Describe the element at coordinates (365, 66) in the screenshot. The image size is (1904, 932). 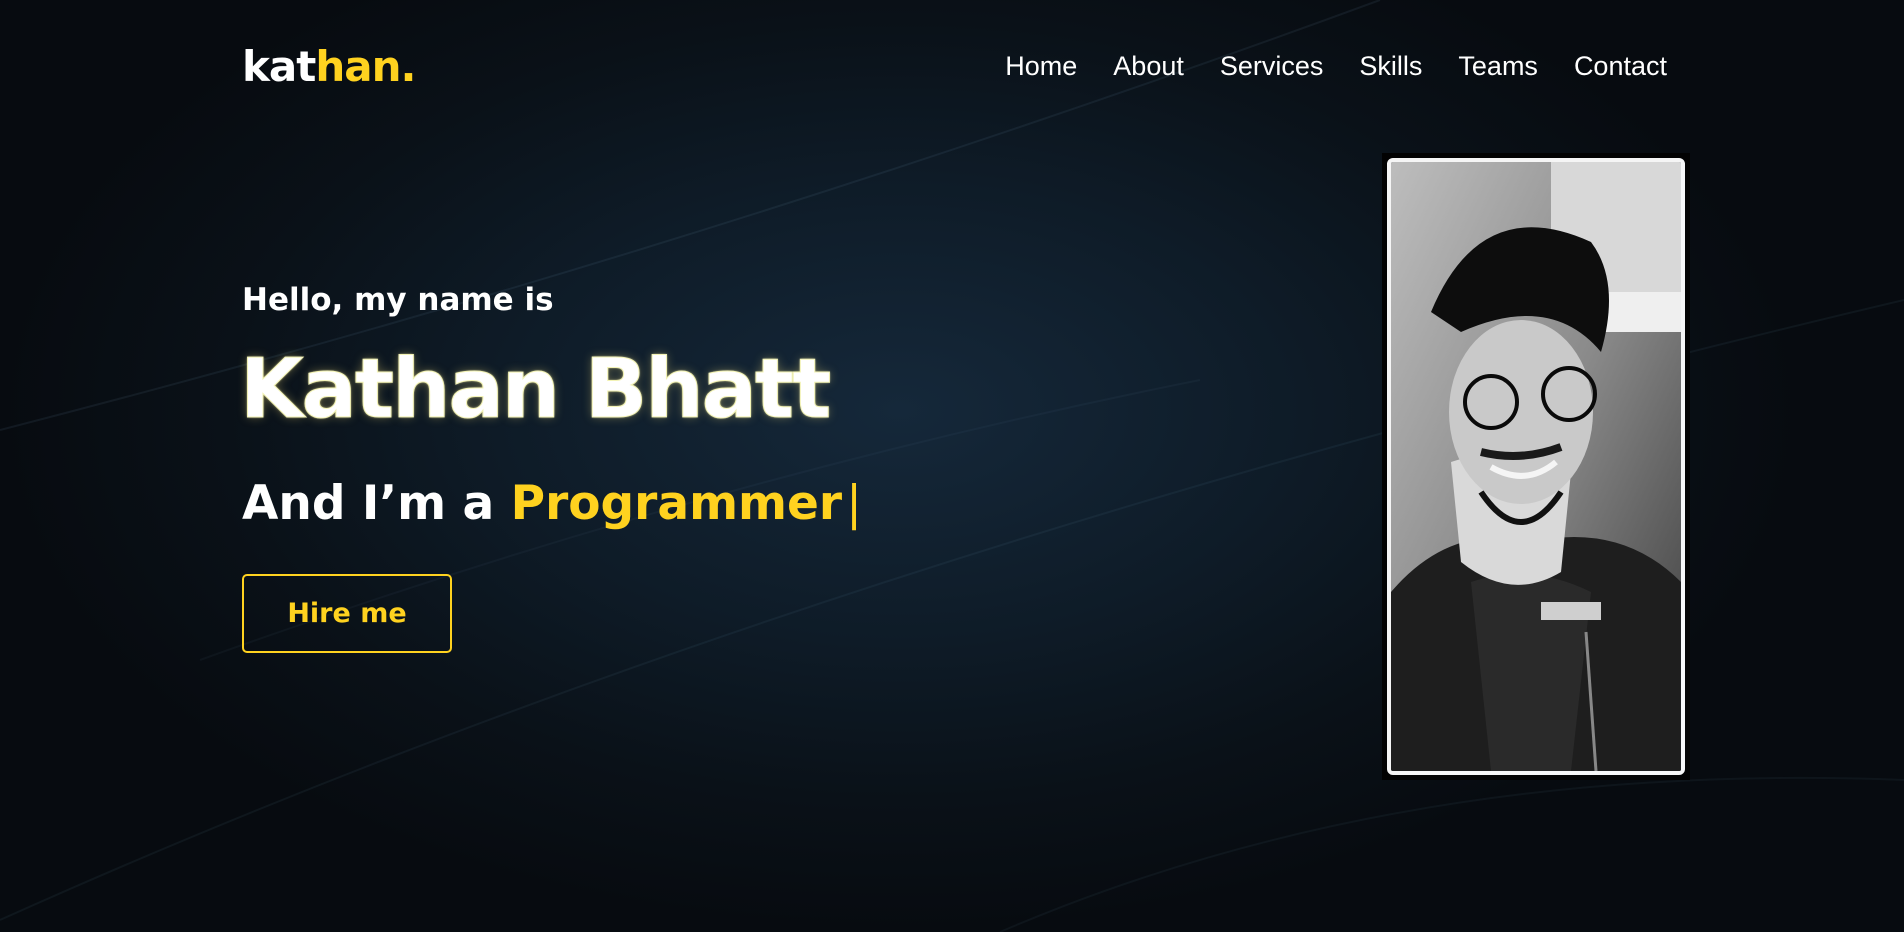
I see `logo-text-accent: han.` at that location.